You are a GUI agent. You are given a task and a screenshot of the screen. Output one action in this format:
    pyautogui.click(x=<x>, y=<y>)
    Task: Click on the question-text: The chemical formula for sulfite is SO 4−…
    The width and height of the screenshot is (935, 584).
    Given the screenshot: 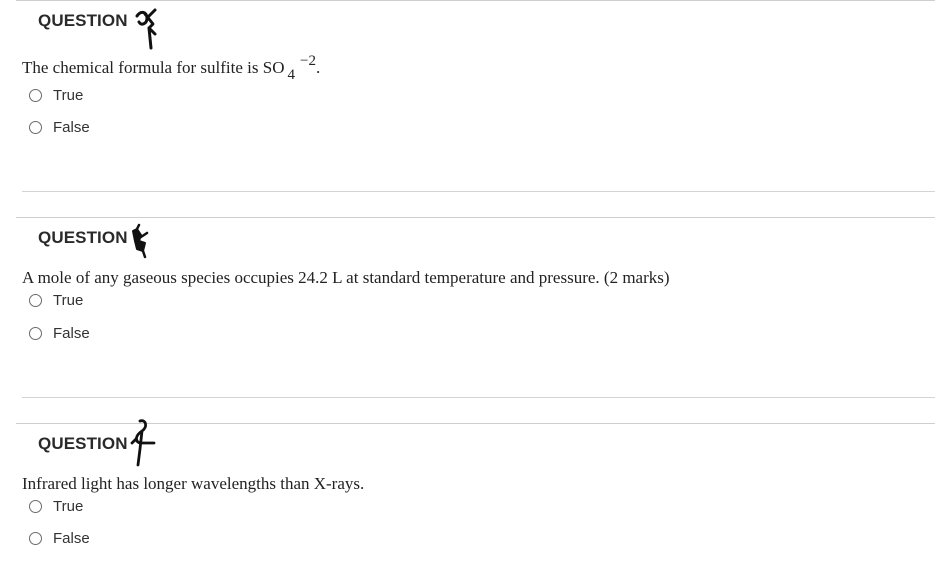 What is the action you would take?
    pyautogui.click(x=171, y=68)
    